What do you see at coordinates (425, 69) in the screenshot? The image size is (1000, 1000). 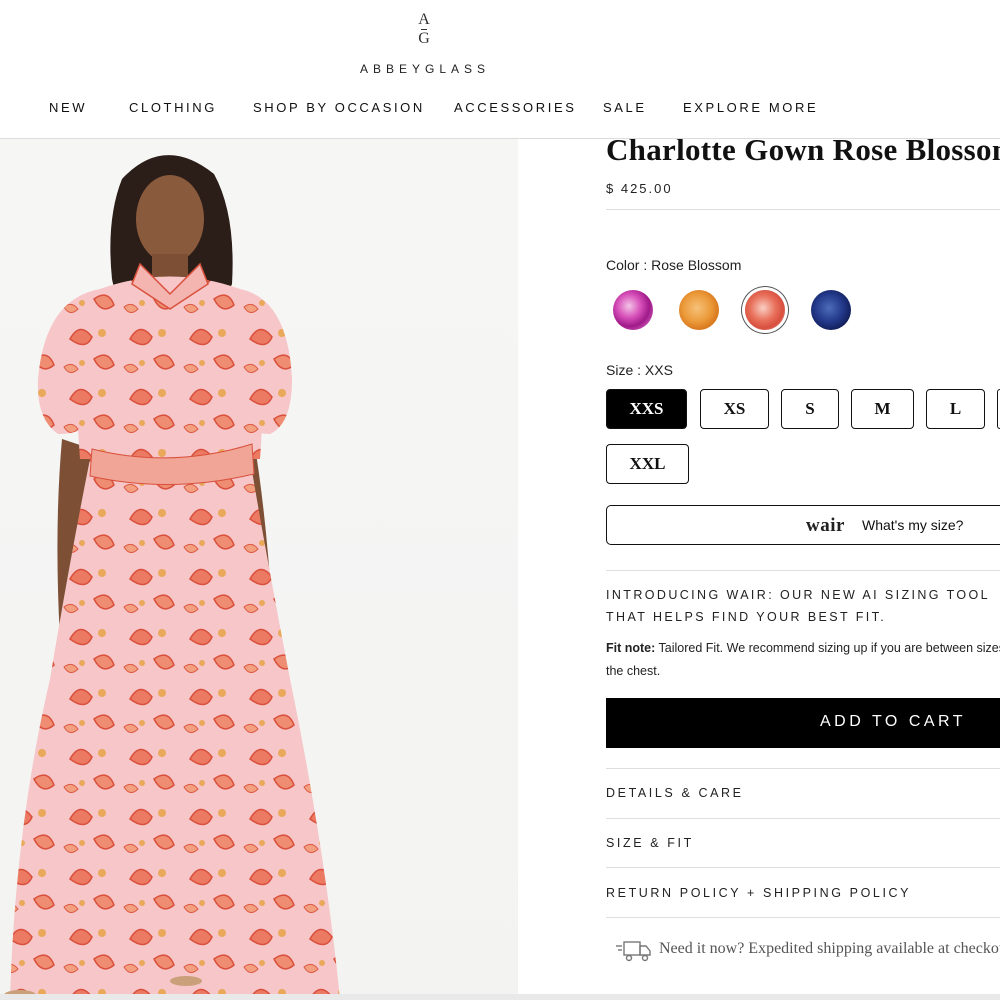 I see `brand-name: ABBEYGLASS` at bounding box center [425, 69].